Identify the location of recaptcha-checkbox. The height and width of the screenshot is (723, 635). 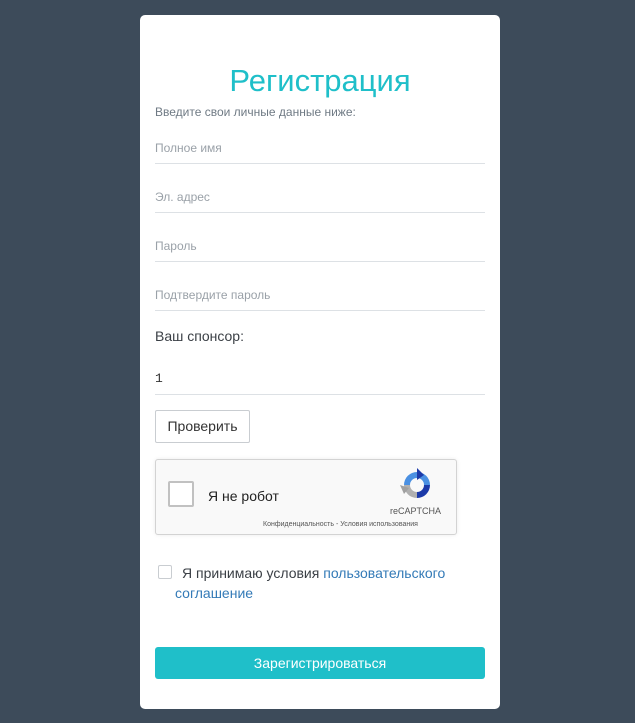
(181, 494).